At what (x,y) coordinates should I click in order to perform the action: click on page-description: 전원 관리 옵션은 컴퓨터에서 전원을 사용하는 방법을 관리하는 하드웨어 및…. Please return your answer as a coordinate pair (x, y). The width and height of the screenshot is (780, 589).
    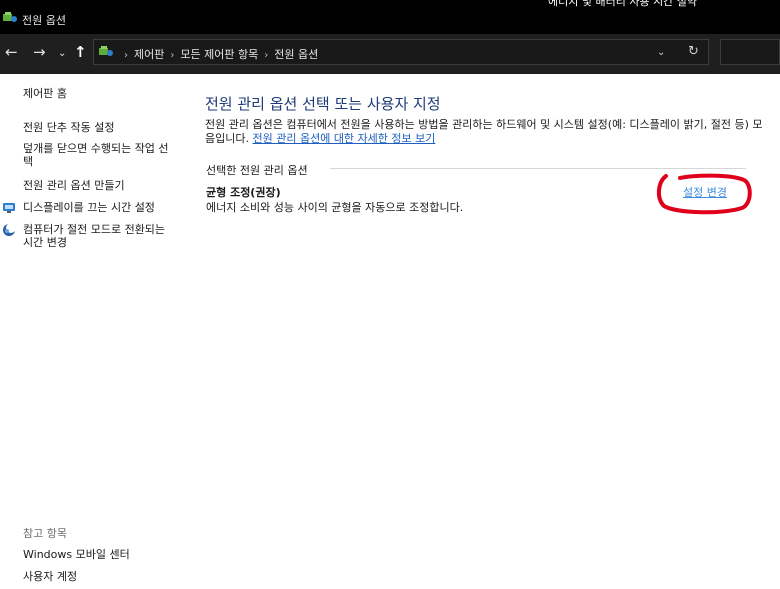
    Looking at the image, I should click on (485, 132).